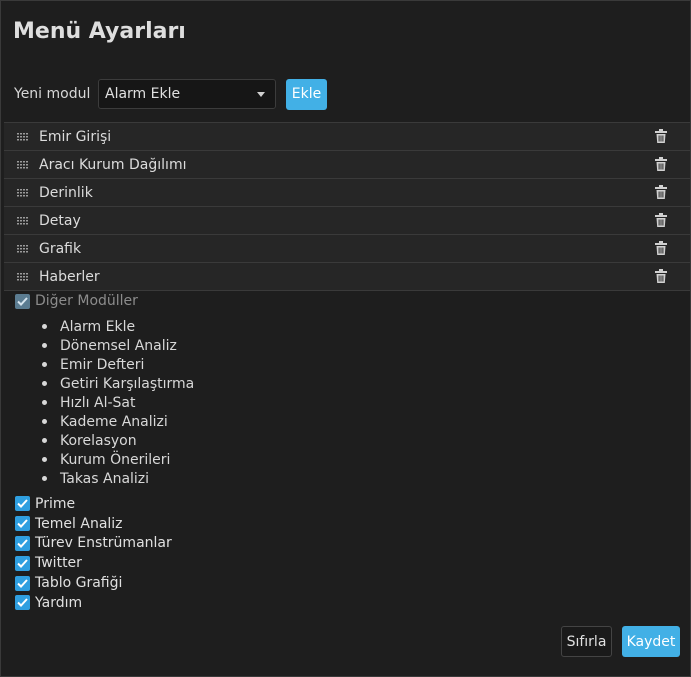 This screenshot has width=691, height=677. I want to click on module-label: Emir Girişi, so click(75, 136).